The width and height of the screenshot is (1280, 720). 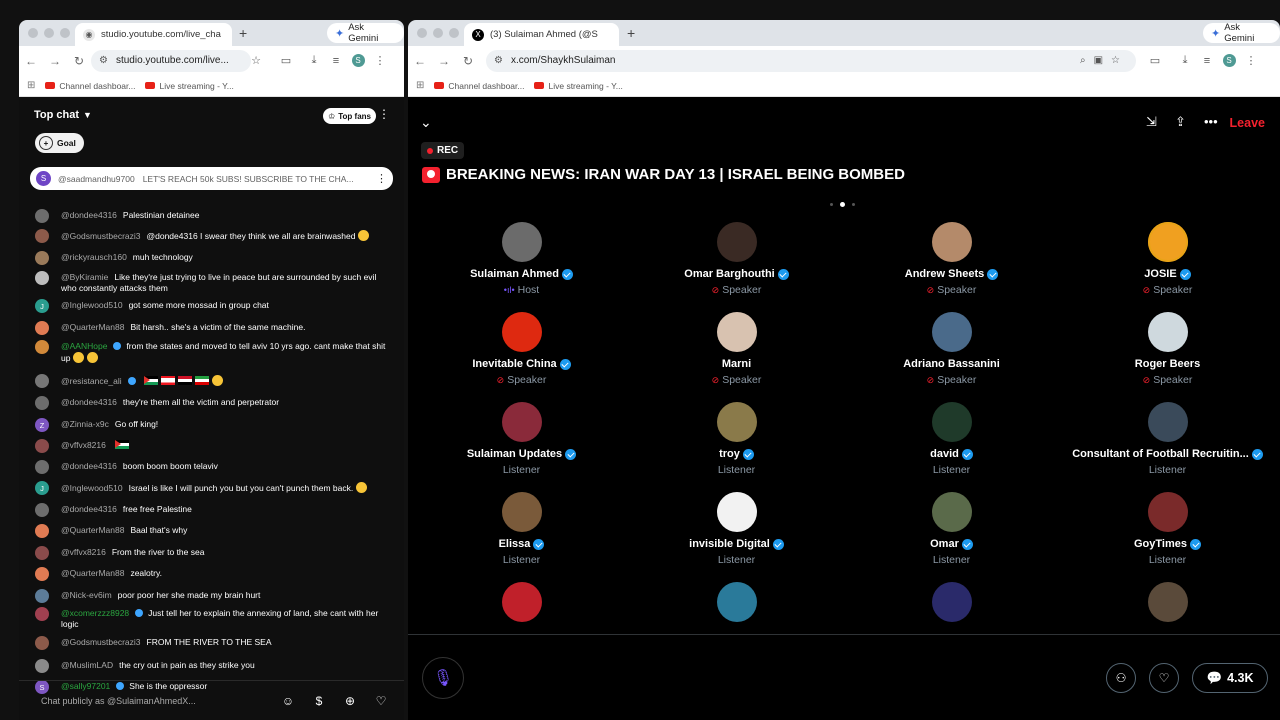 What do you see at coordinates (736, 259) in the screenshot?
I see `participant: Omar Barghouthi ⊘ Speaker` at bounding box center [736, 259].